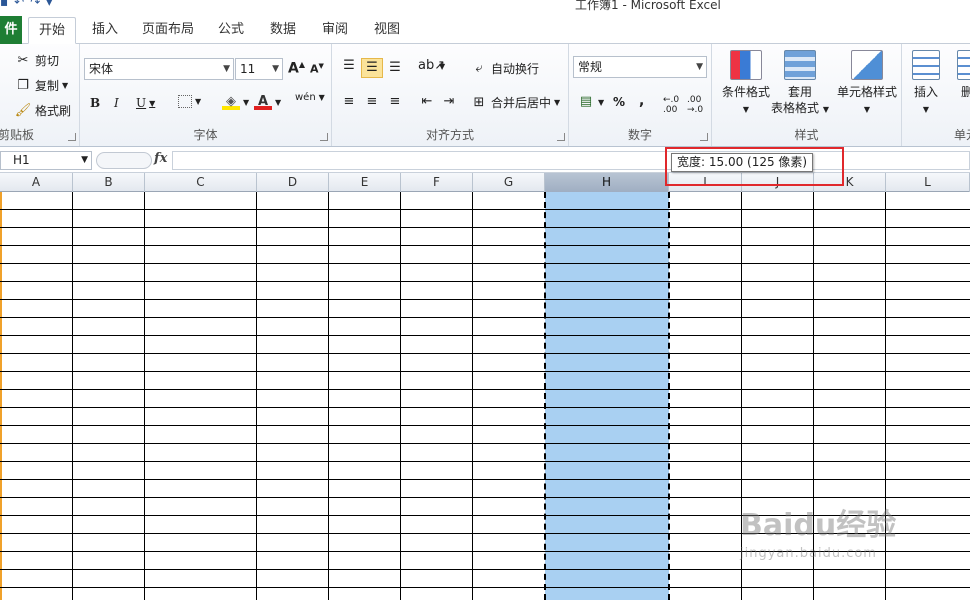 This screenshot has width=970, height=600. Describe the element at coordinates (431, 66) in the screenshot. I see `orientation-button: ab↗ ▼` at that location.